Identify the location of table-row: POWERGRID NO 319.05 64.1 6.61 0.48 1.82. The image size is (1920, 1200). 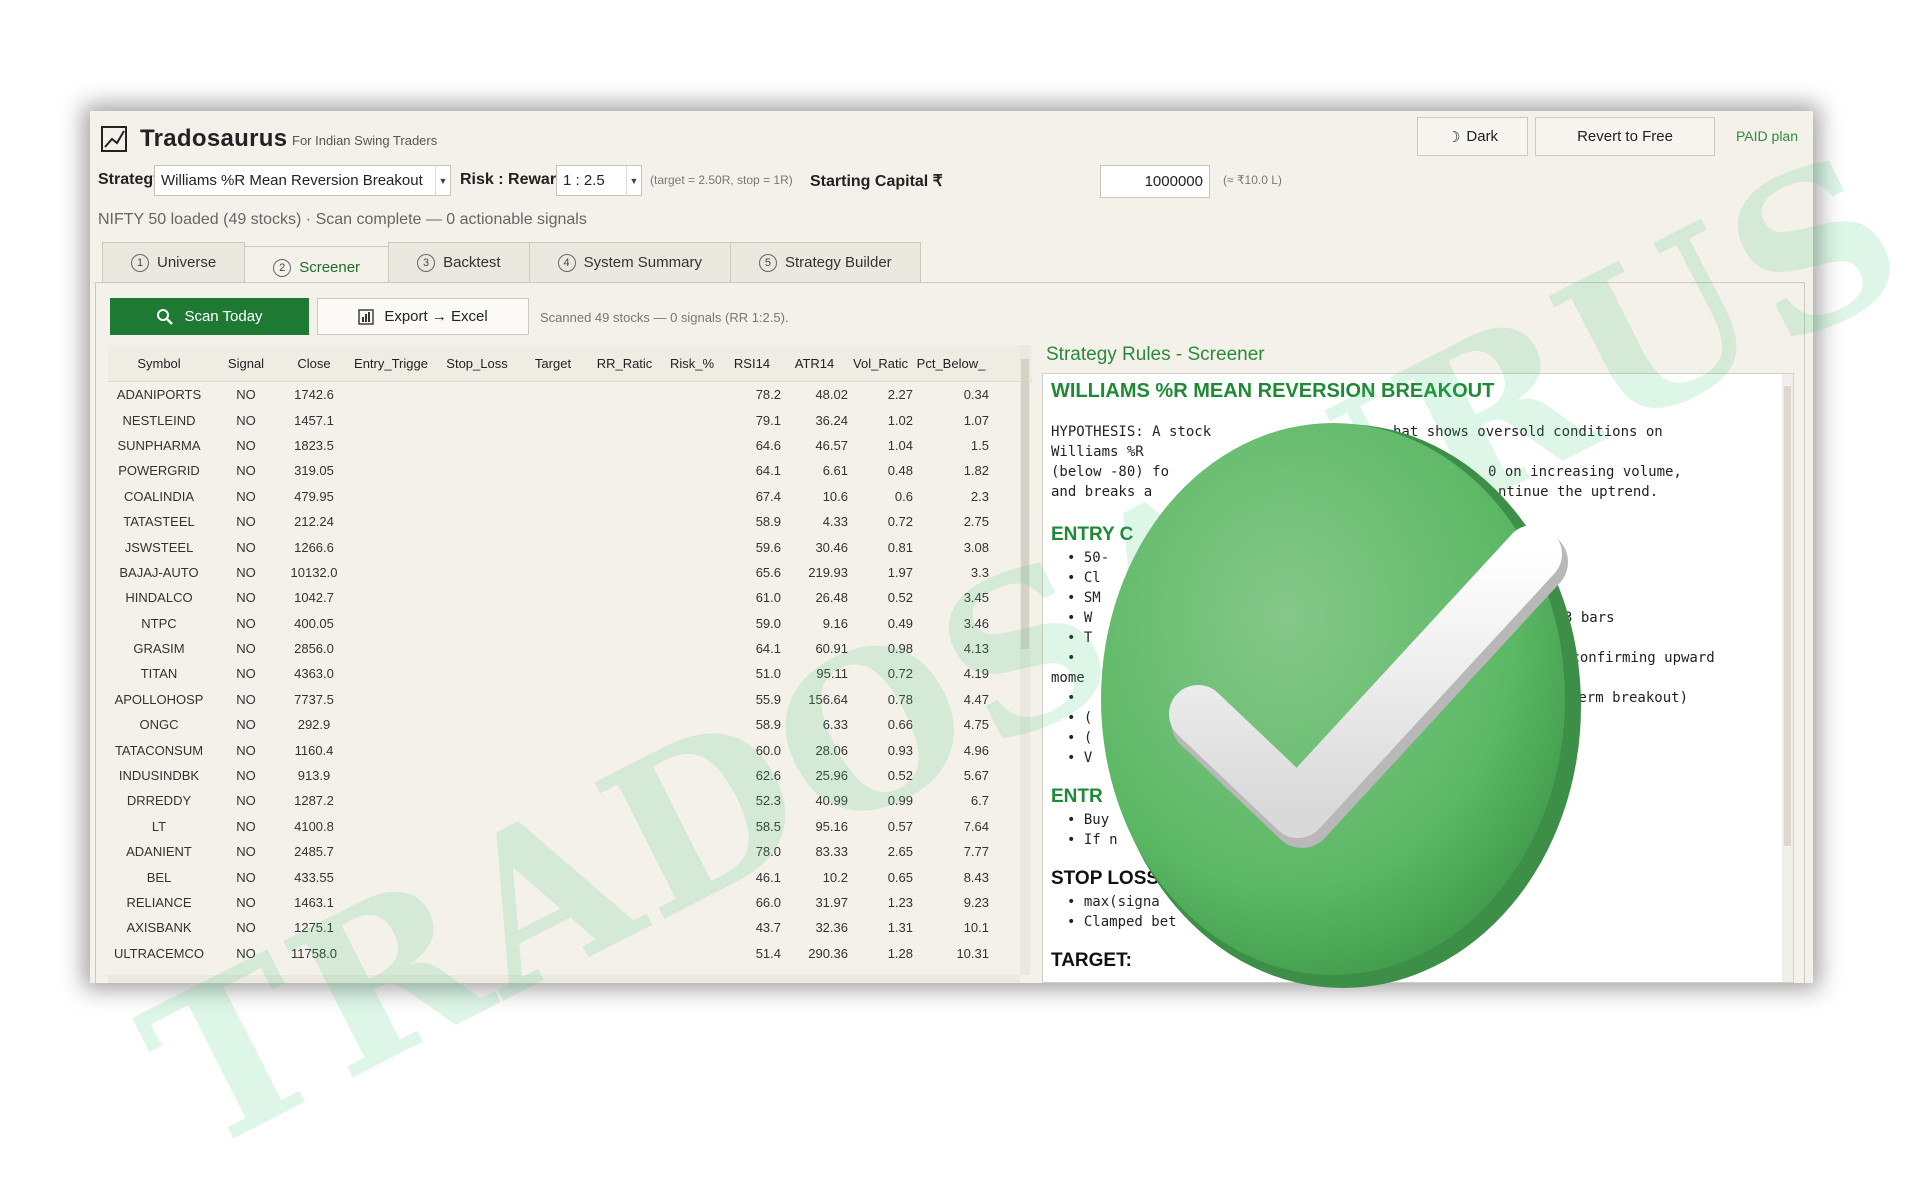
(570, 470).